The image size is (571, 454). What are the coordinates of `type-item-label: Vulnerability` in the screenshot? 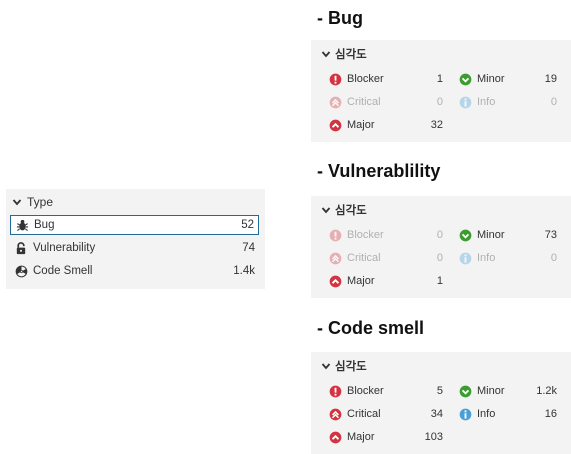 It's located at (64, 248).